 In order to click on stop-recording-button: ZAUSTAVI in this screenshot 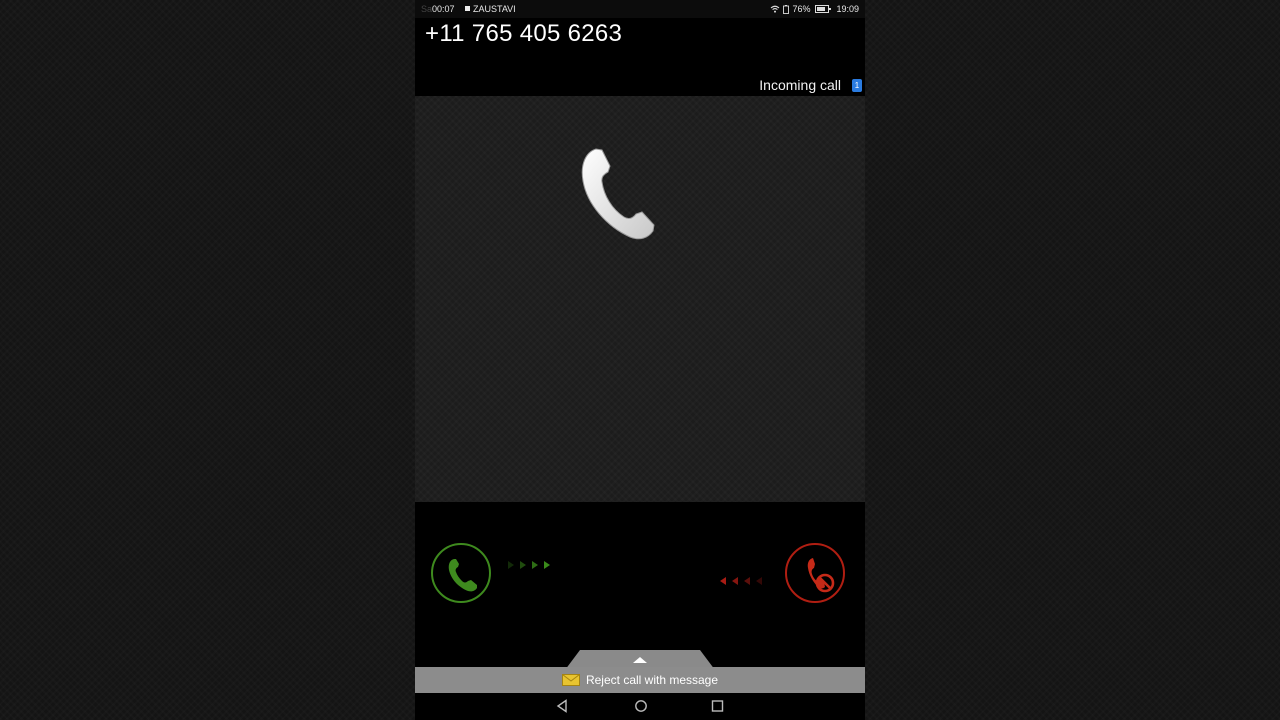, I will do `click(494, 9)`.